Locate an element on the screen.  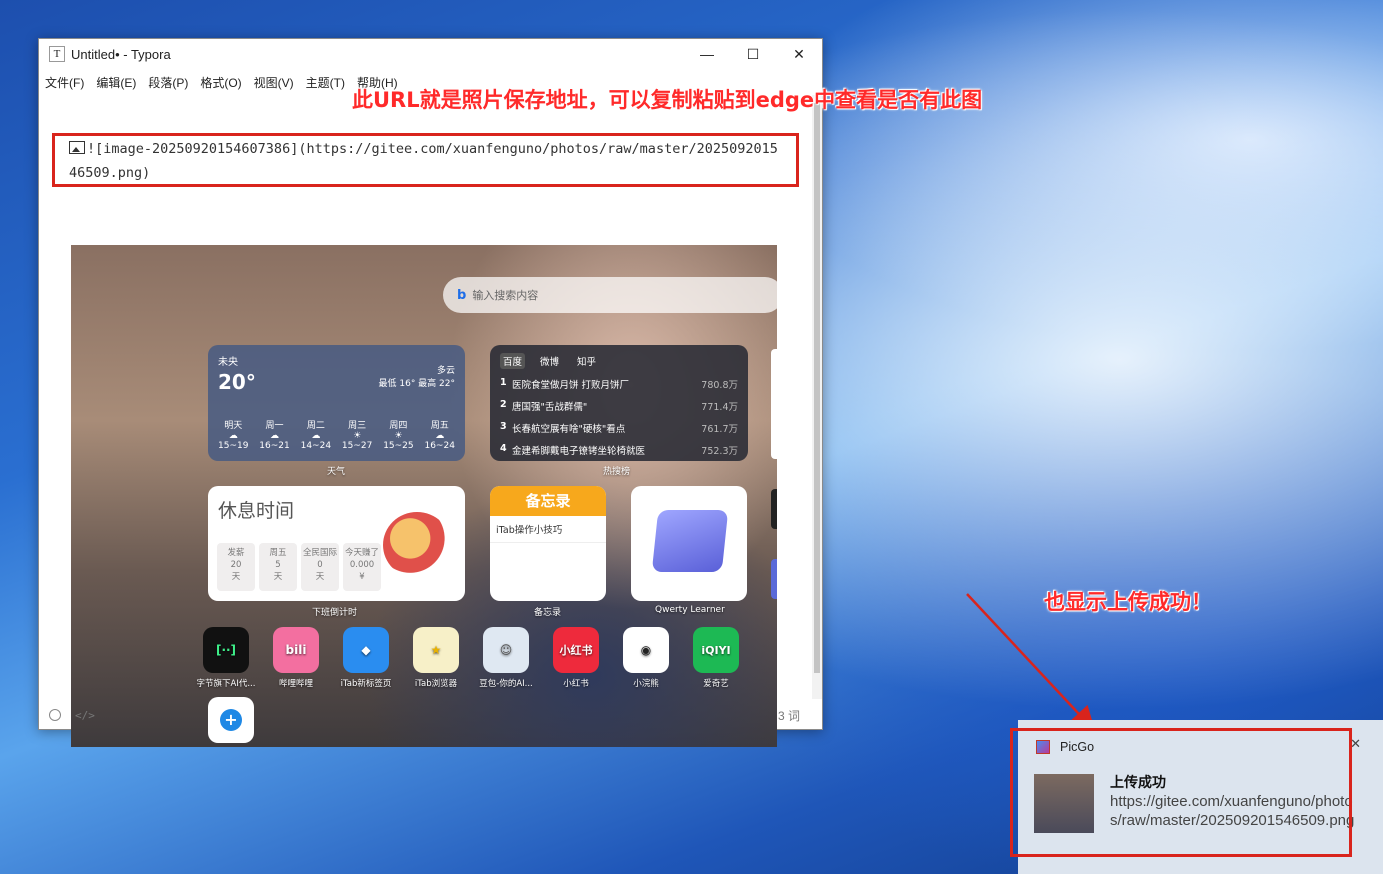
memo-item: iTab操作小技巧 is located at coordinates (548, 529).